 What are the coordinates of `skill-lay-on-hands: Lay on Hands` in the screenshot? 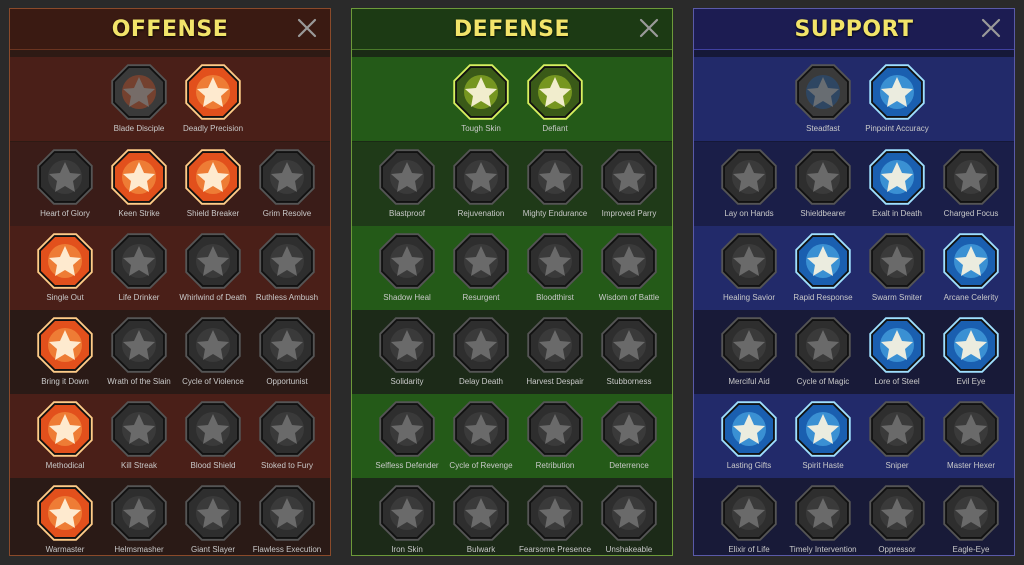 It's located at (749, 182).